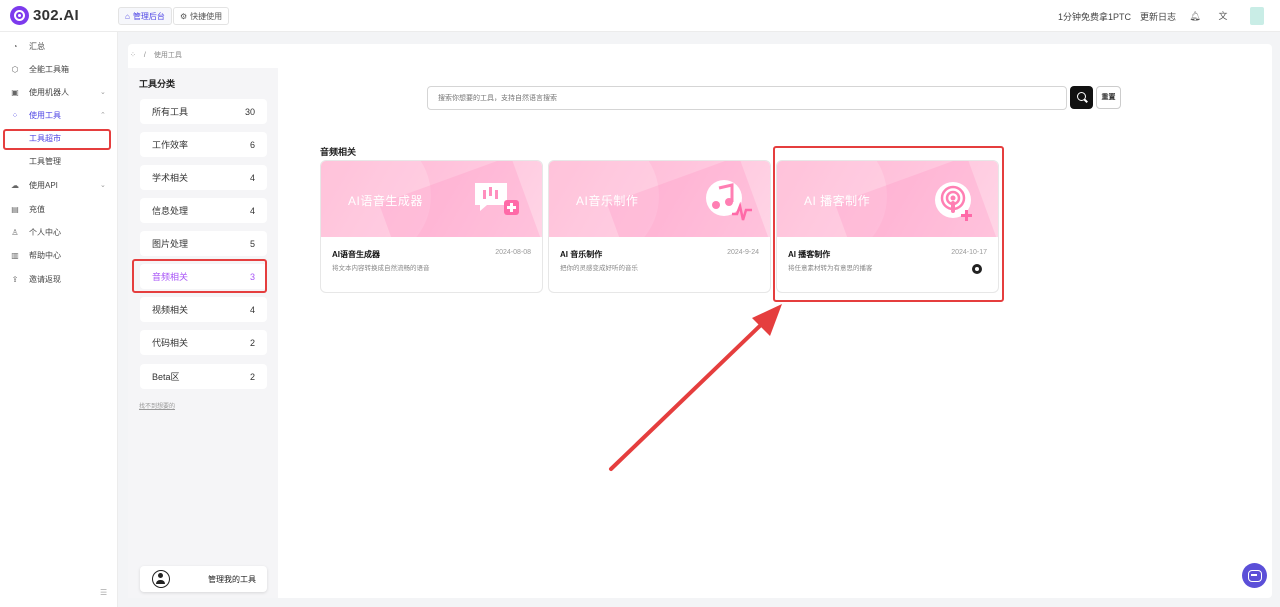 This screenshot has height=607, width=1280. I want to click on category-count: 3, so click(252, 276).